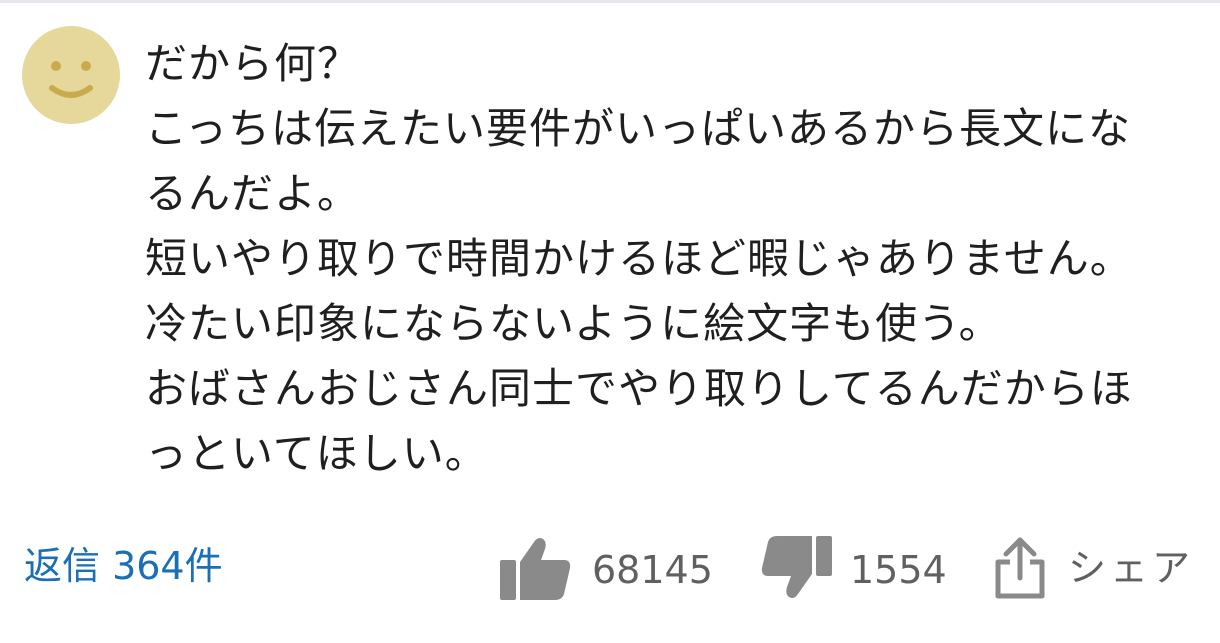 The height and width of the screenshot is (643, 1220). I want to click on comment-line: 短いやり取りで時間かけるほど暇じゃありません。, so click(639, 258).